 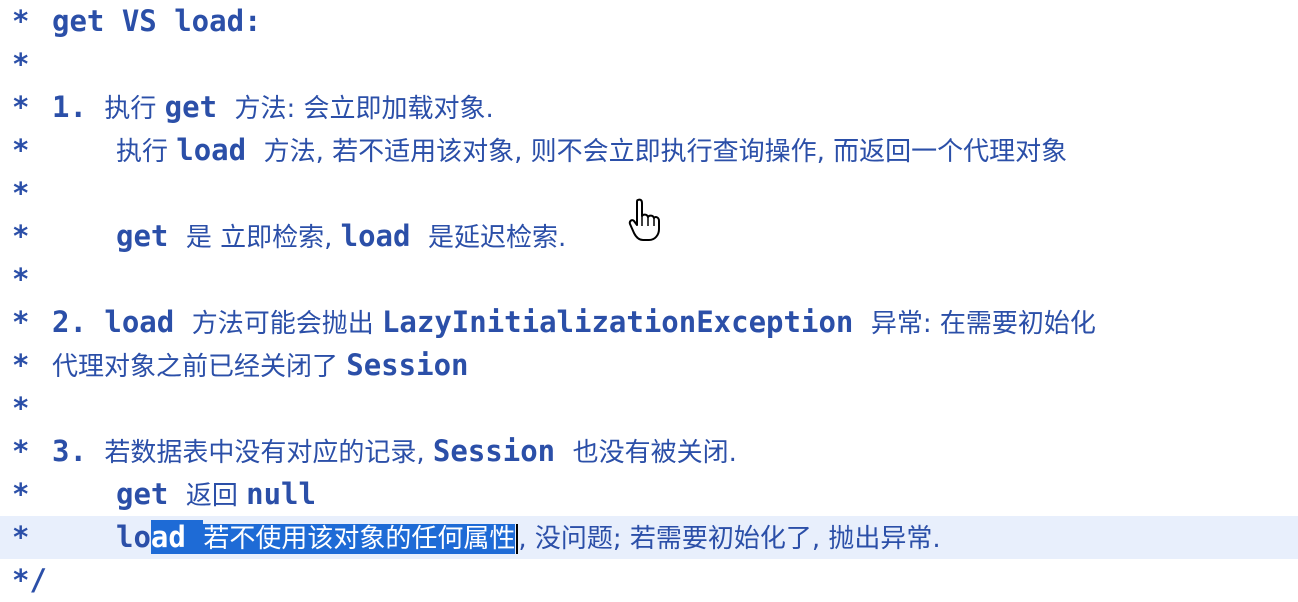 I want to click on line-text: 1. 执行 get 方法: 会立即加载对象., so click(x=273, y=108).